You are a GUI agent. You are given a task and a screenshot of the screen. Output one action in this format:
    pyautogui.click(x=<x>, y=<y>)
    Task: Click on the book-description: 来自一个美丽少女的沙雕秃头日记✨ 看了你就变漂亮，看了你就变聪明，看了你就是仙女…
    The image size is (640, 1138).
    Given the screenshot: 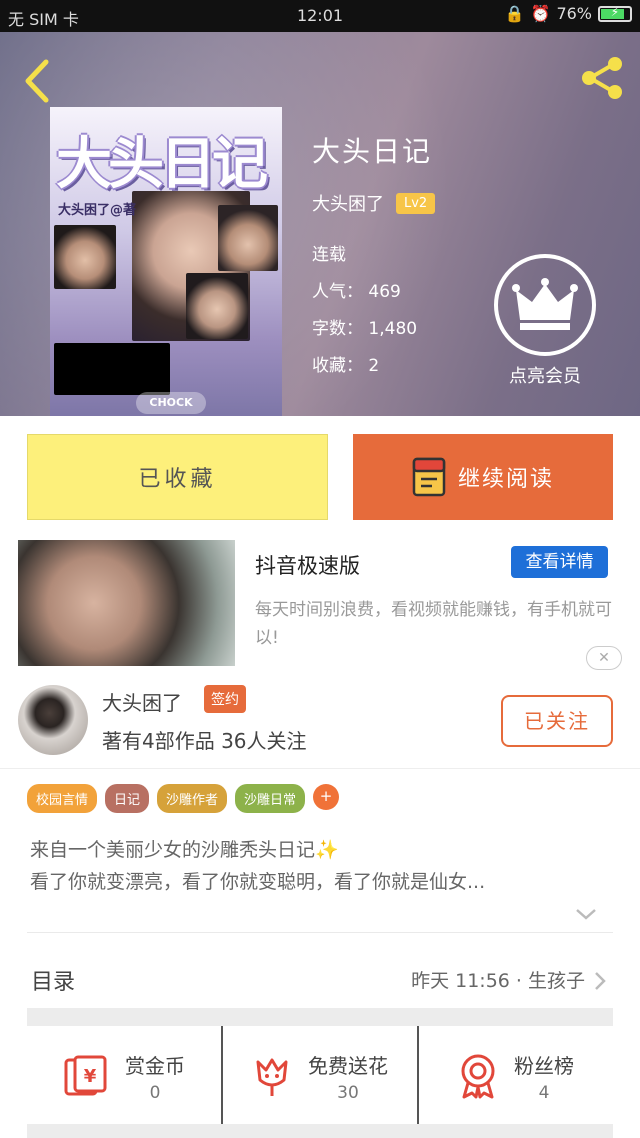 What is the action you would take?
    pyautogui.click(x=323, y=866)
    